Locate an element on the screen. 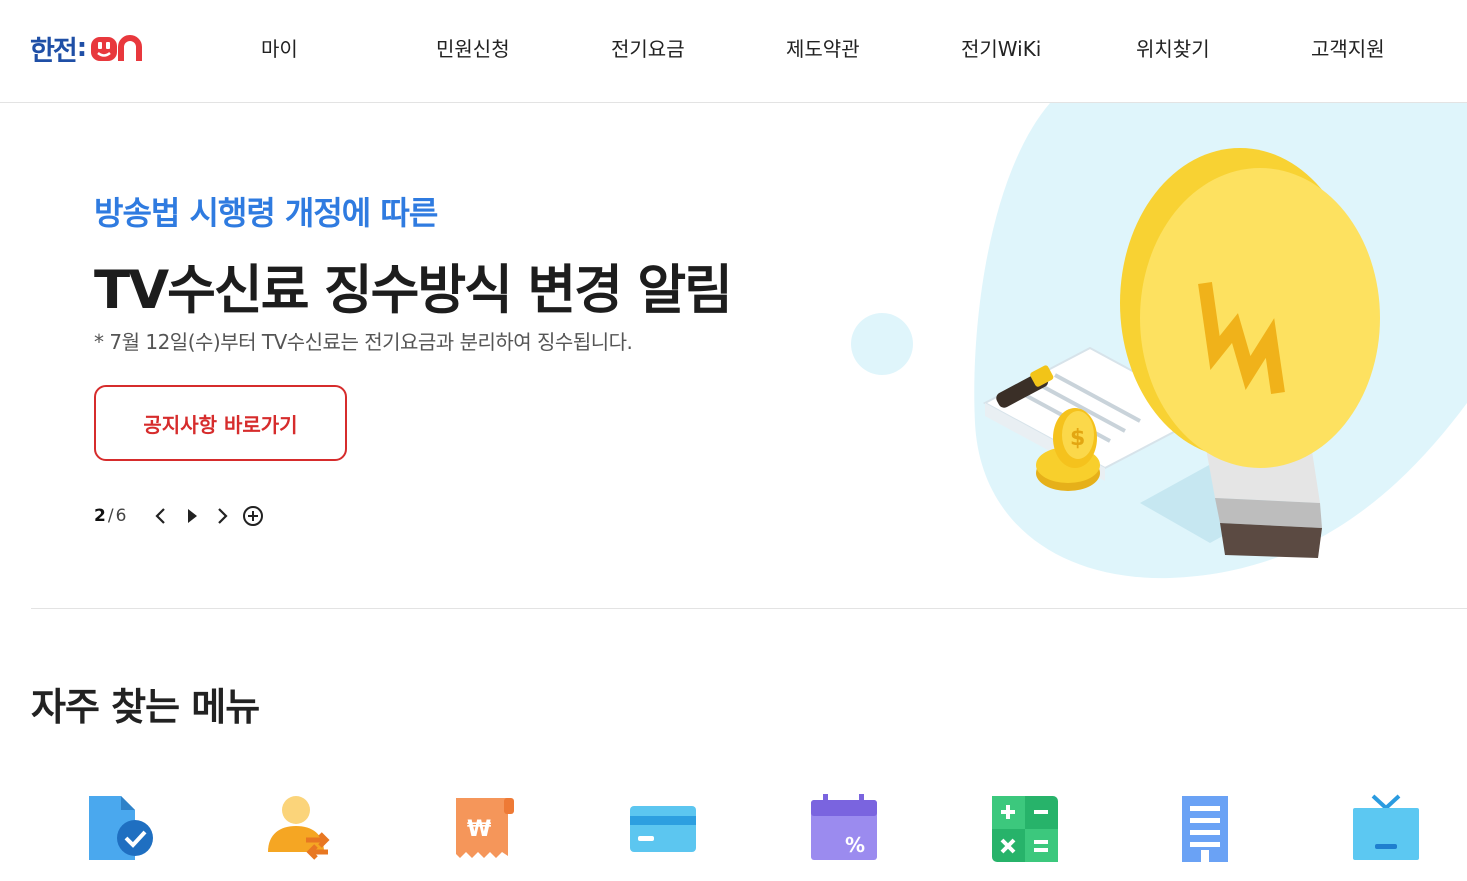  site-header: 한전 : 마이 민원신청 전기요금 제도약관 전기WiKi 위치찾기 고객지원 is located at coordinates (733, 51).